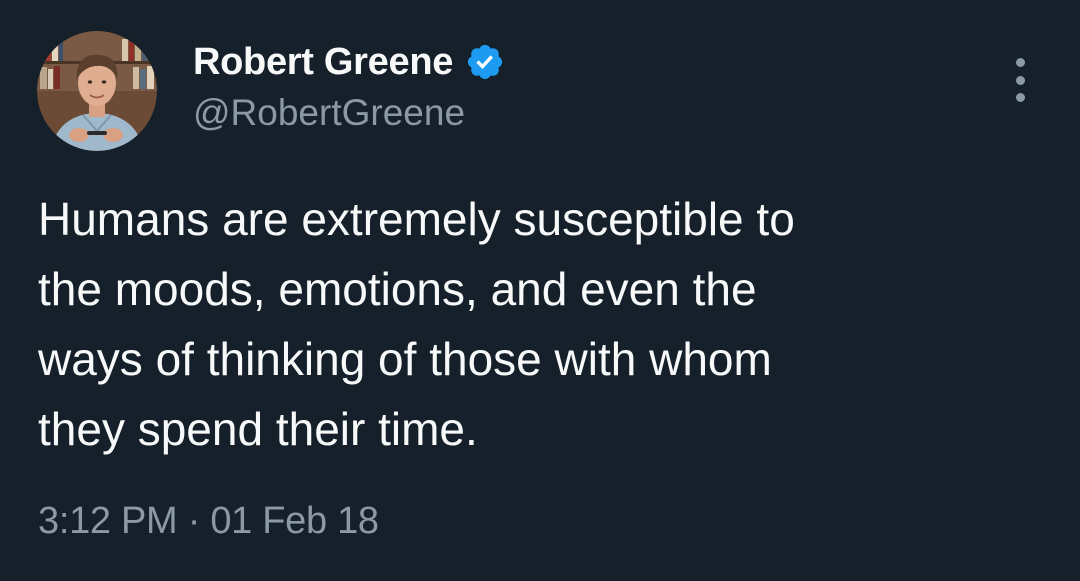 This screenshot has height=581, width=1080. I want to click on verified-badge-icon, so click(485, 62).